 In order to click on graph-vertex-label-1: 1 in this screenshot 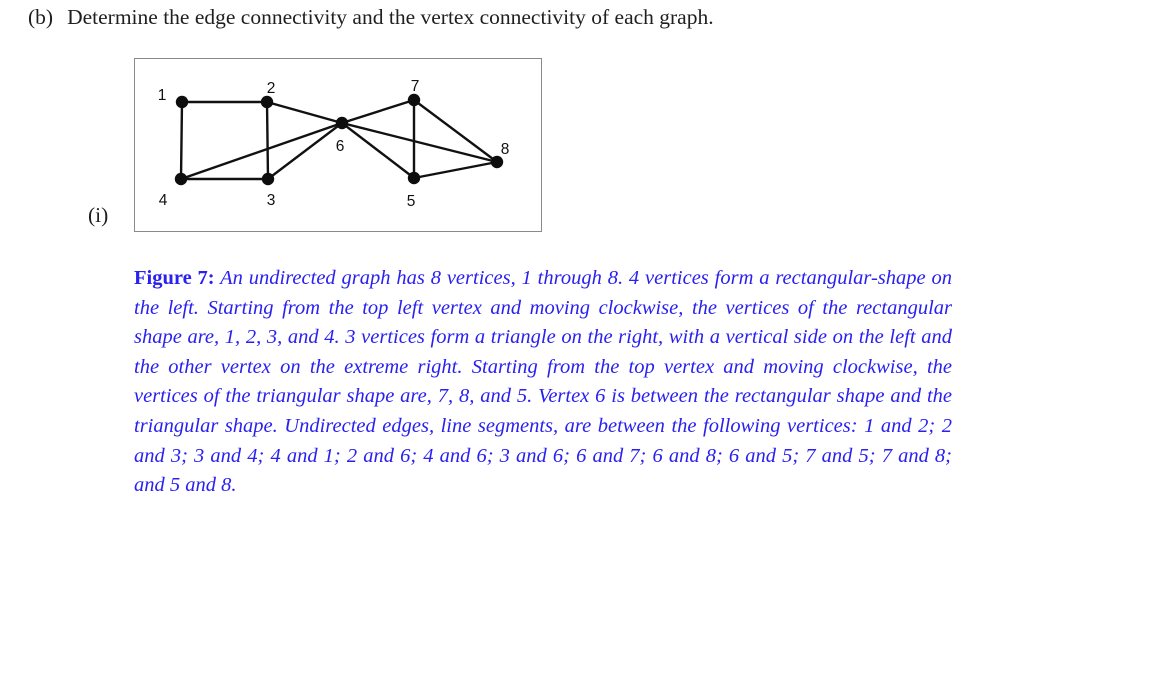, I will do `click(162, 95)`.